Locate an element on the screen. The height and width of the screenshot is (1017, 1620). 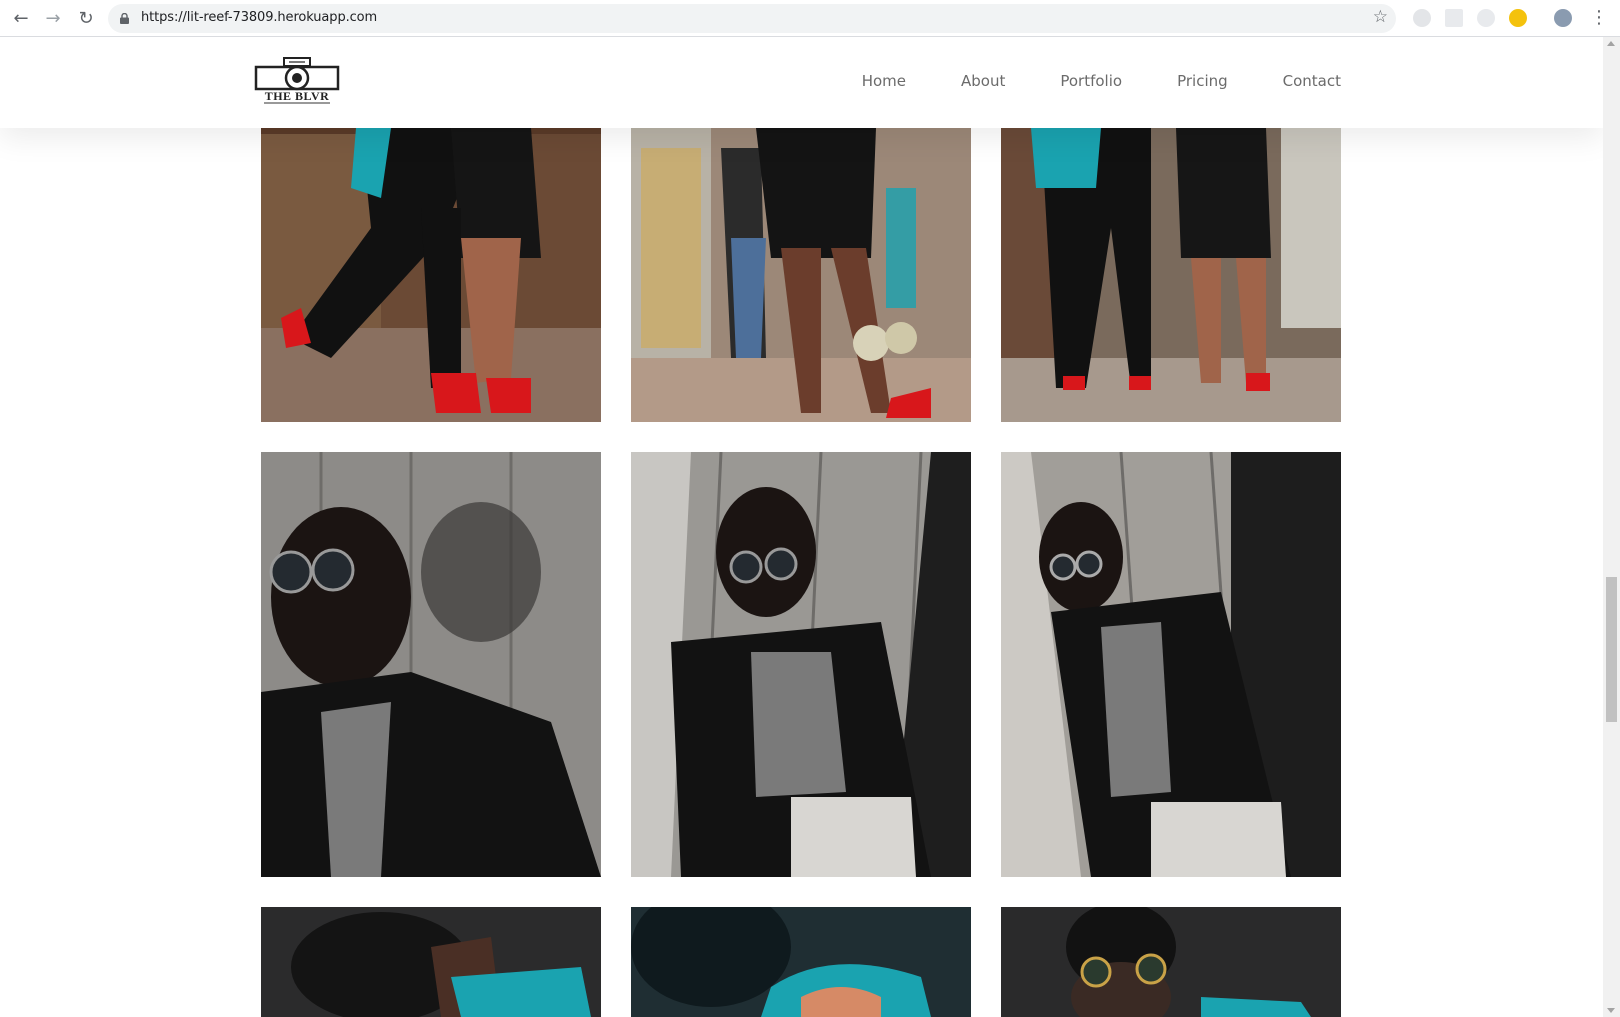
gallery-photo-cap-portrait is located at coordinates (431, 962).